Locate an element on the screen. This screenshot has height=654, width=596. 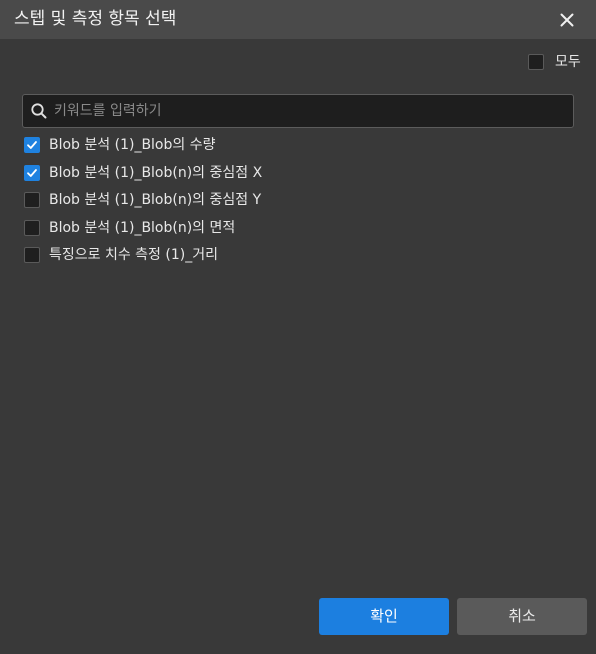
cancel-button: 취소 is located at coordinates (522, 616).